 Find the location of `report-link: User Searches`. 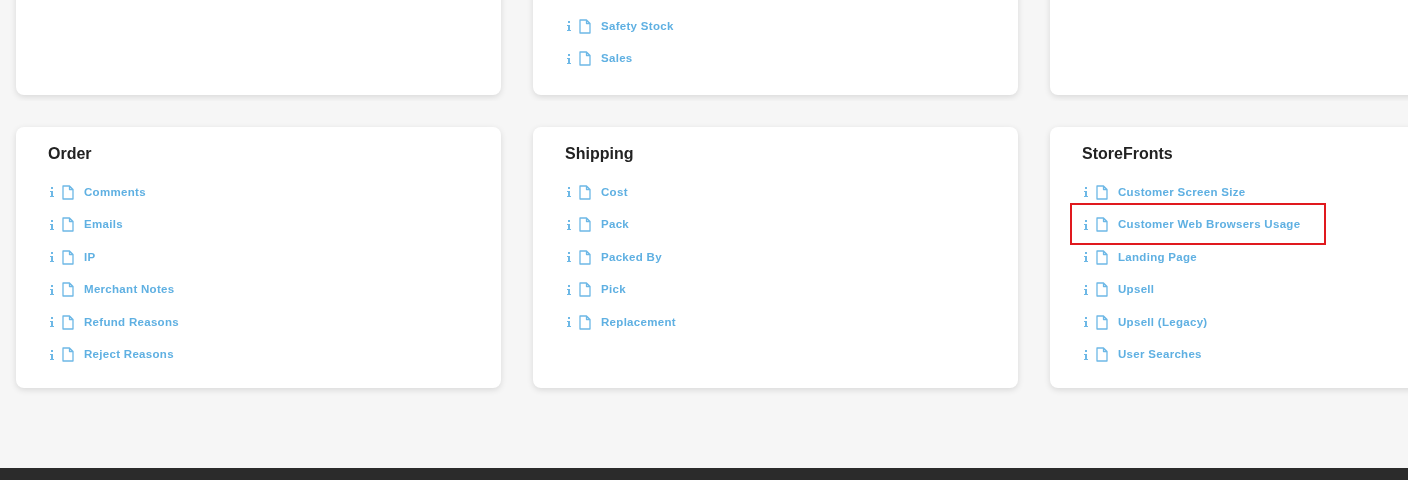

report-link: User Searches is located at coordinates (1160, 355).